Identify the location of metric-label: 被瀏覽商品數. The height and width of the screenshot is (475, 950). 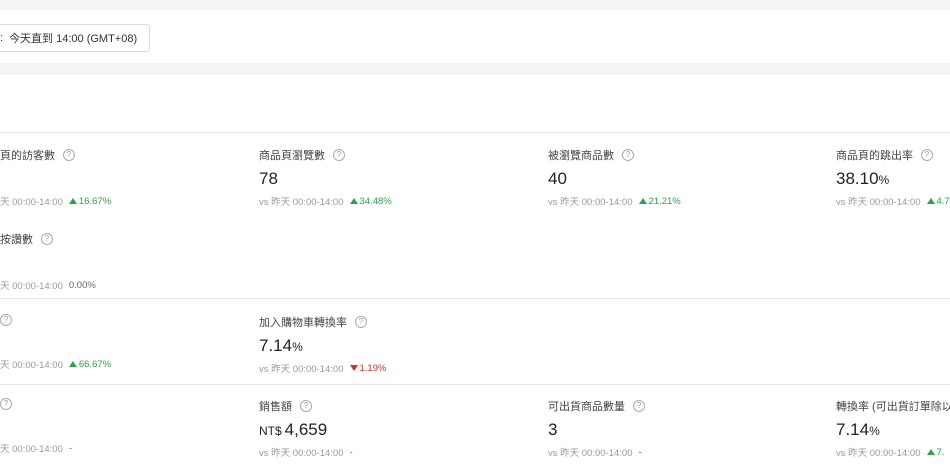
(581, 156).